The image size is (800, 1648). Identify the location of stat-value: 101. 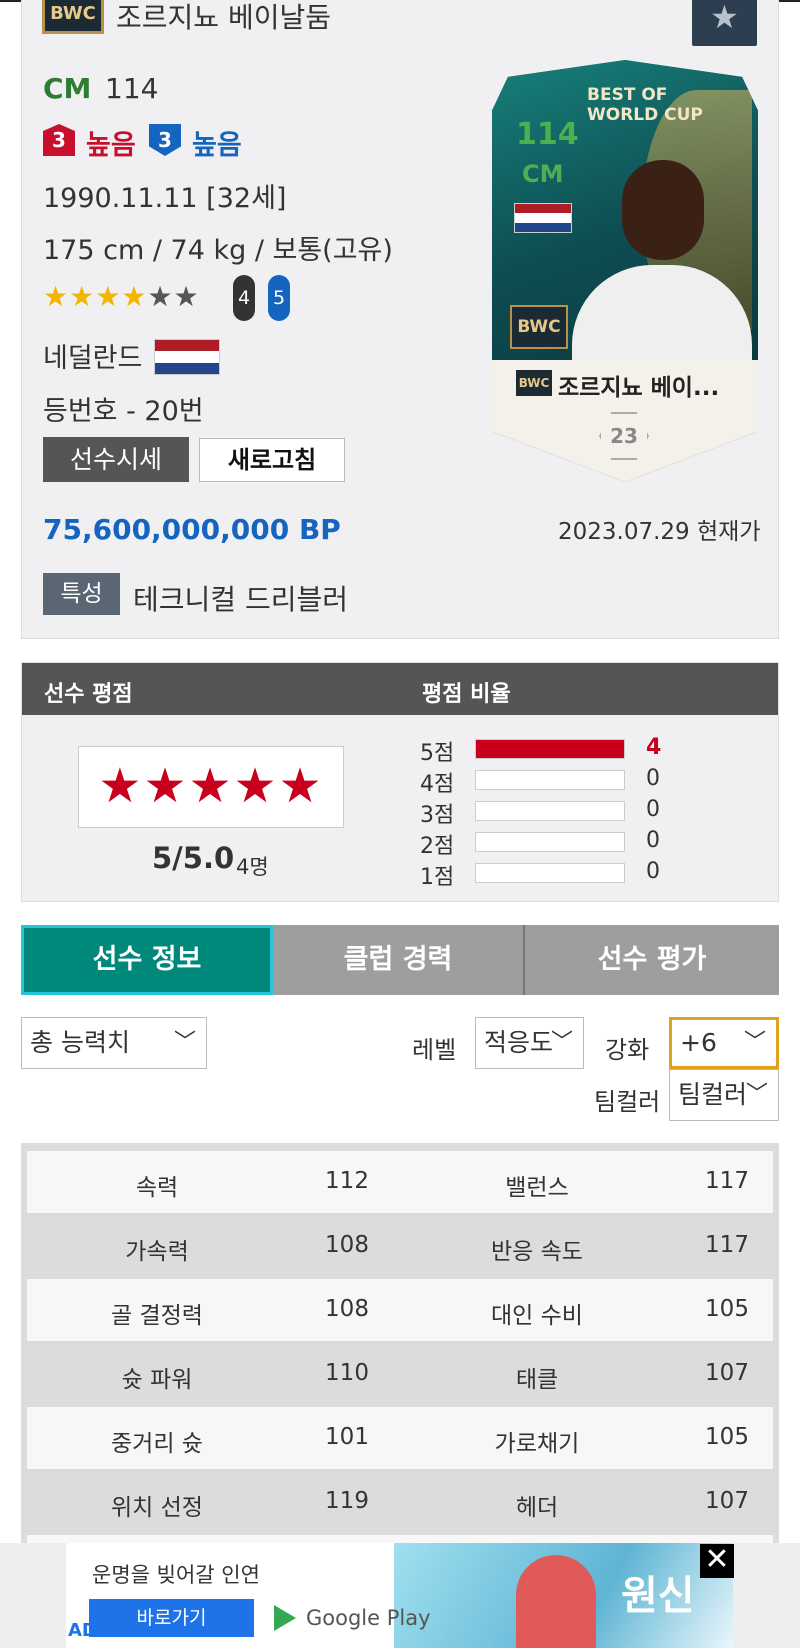
(347, 1437).